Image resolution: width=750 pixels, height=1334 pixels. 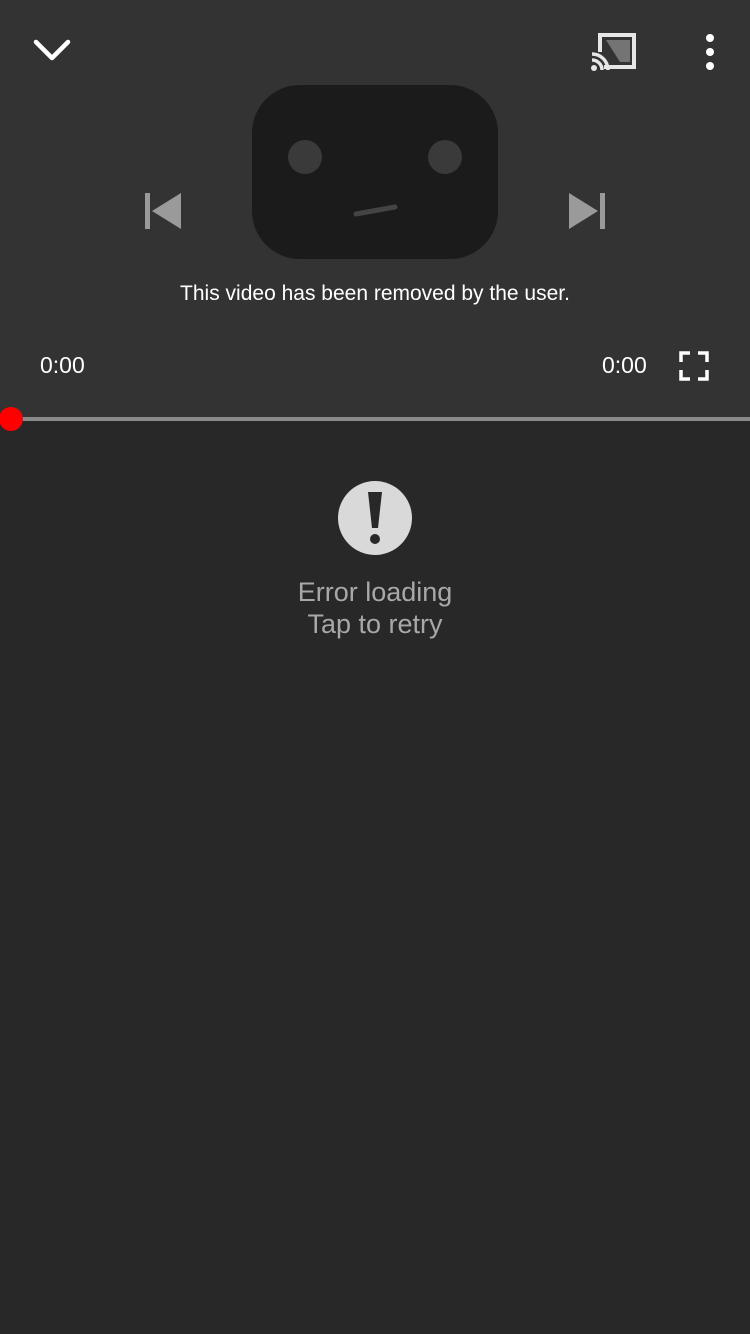 What do you see at coordinates (375, 172) in the screenshot?
I see `sad-tv-icon` at bounding box center [375, 172].